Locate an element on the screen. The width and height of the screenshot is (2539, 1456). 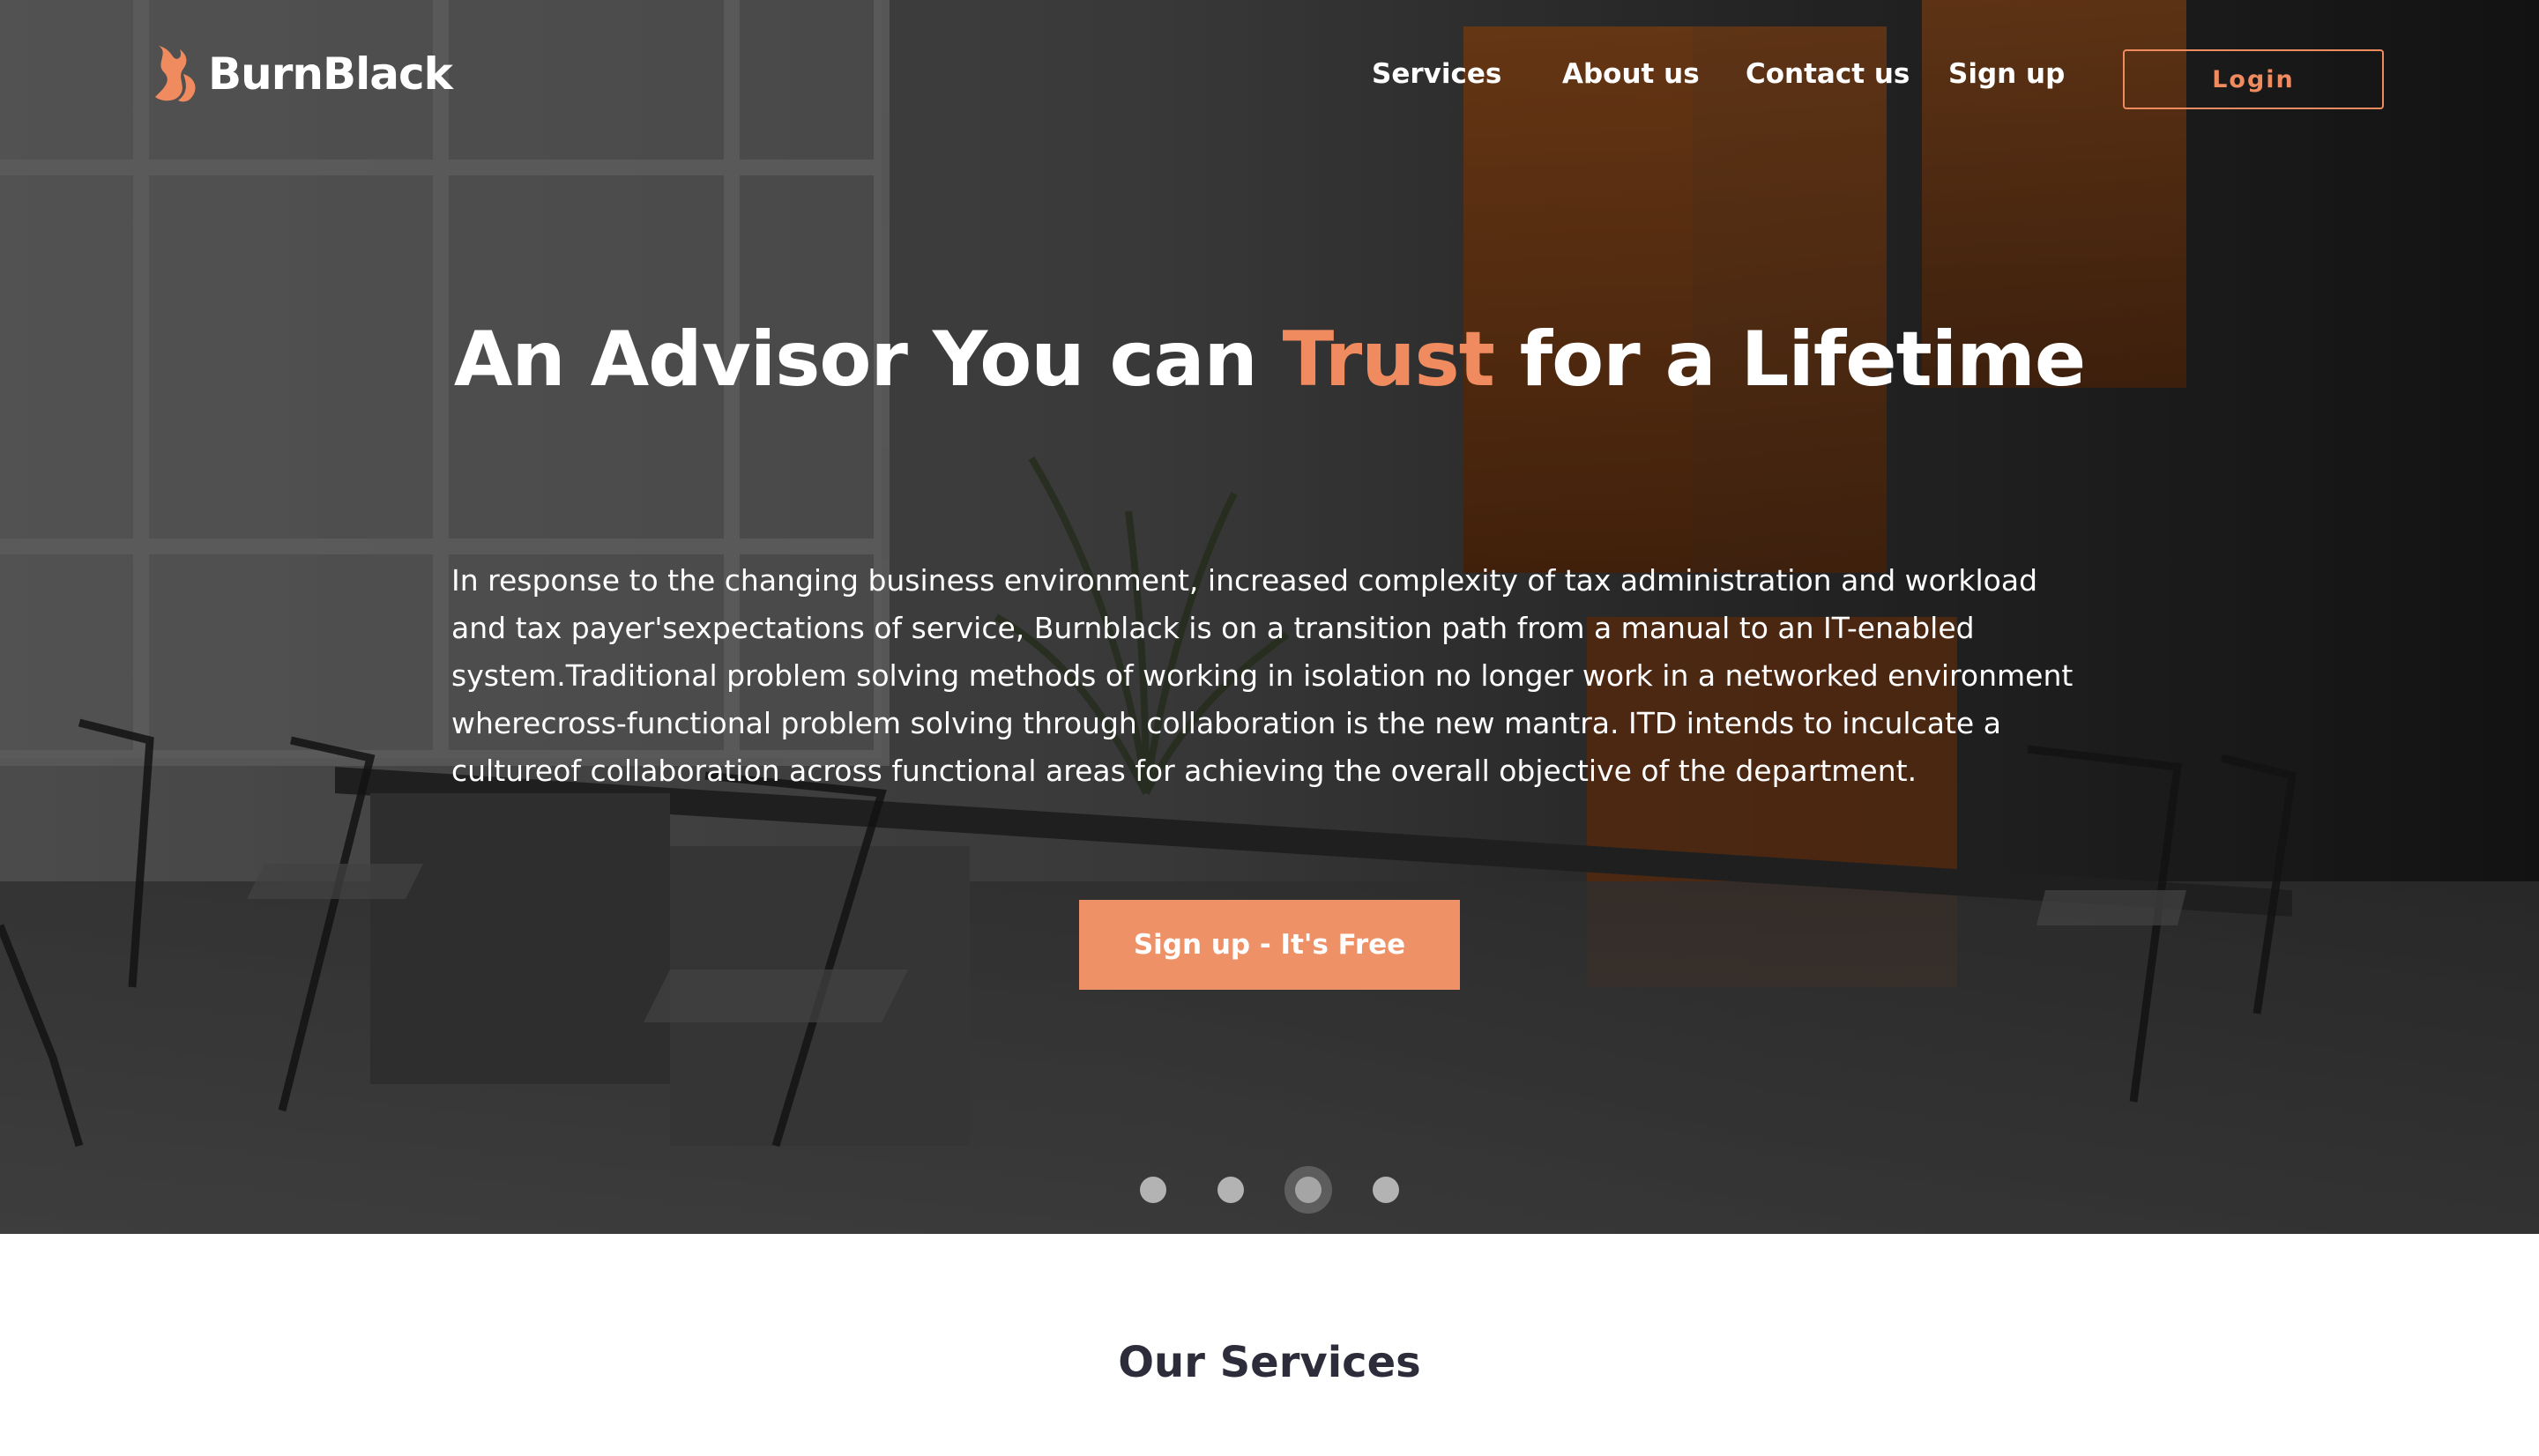
nav-link-about-us: About us is located at coordinates (1631, 74).